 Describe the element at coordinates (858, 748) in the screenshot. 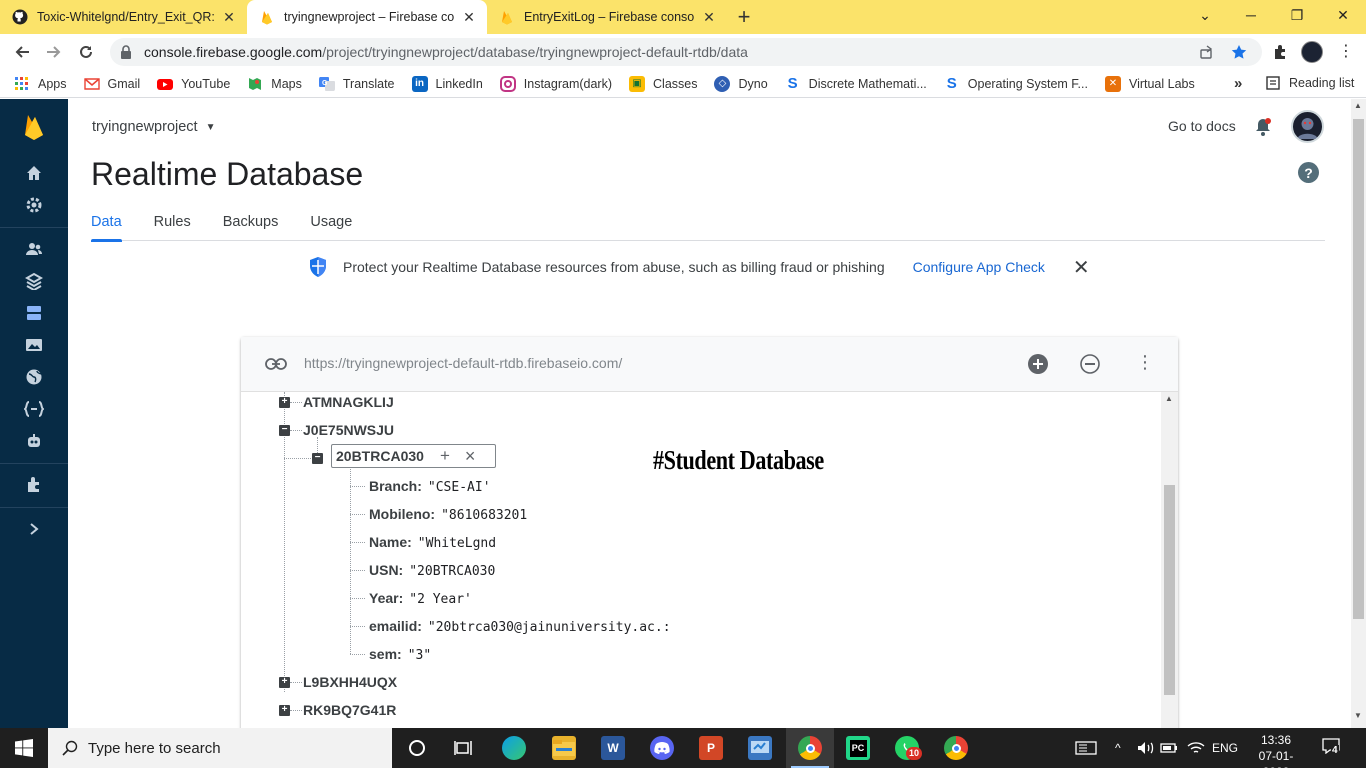

I see `pycharm-icon: PC` at that location.